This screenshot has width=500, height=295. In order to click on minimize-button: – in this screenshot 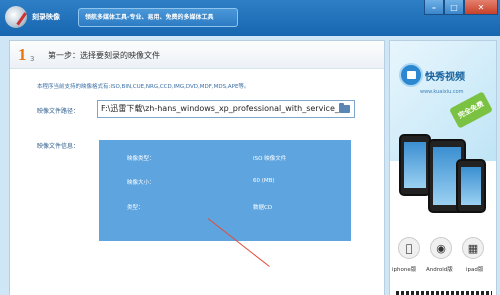, I will do `click(434, 7)`.